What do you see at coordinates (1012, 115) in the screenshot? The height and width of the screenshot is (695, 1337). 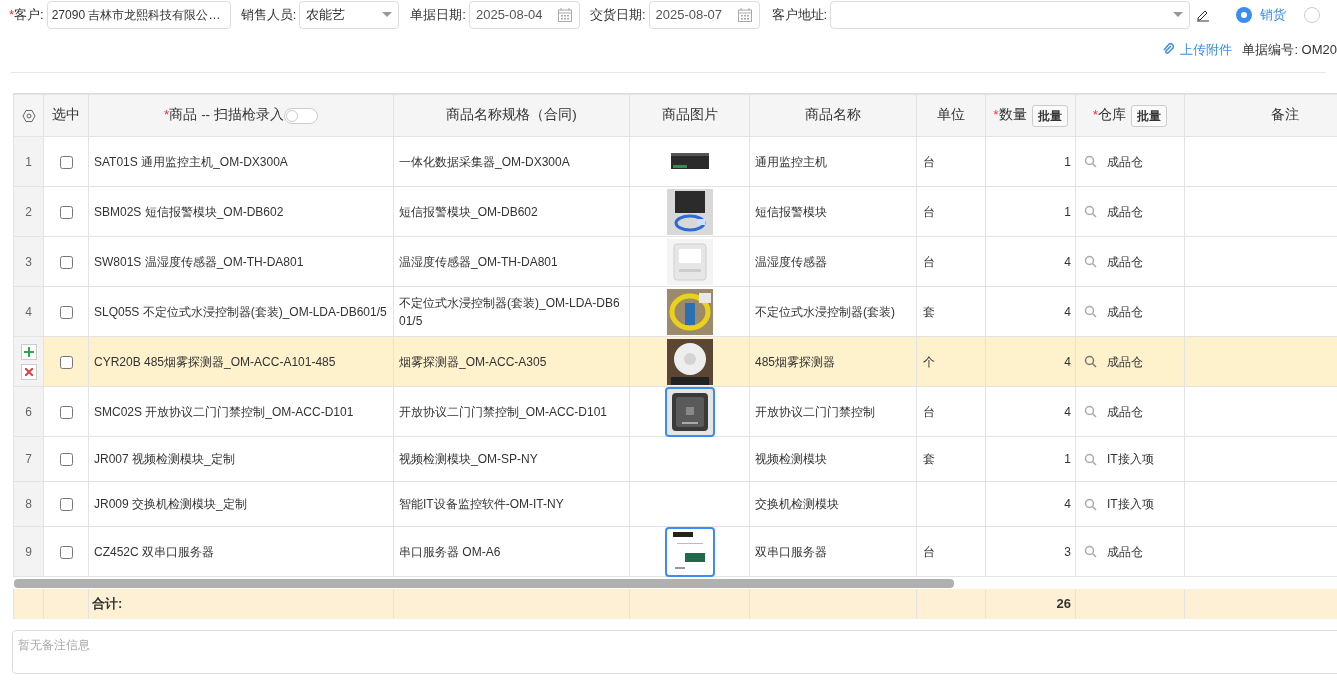 I see `column-header: 数量` at bounding box center [1012, 115].